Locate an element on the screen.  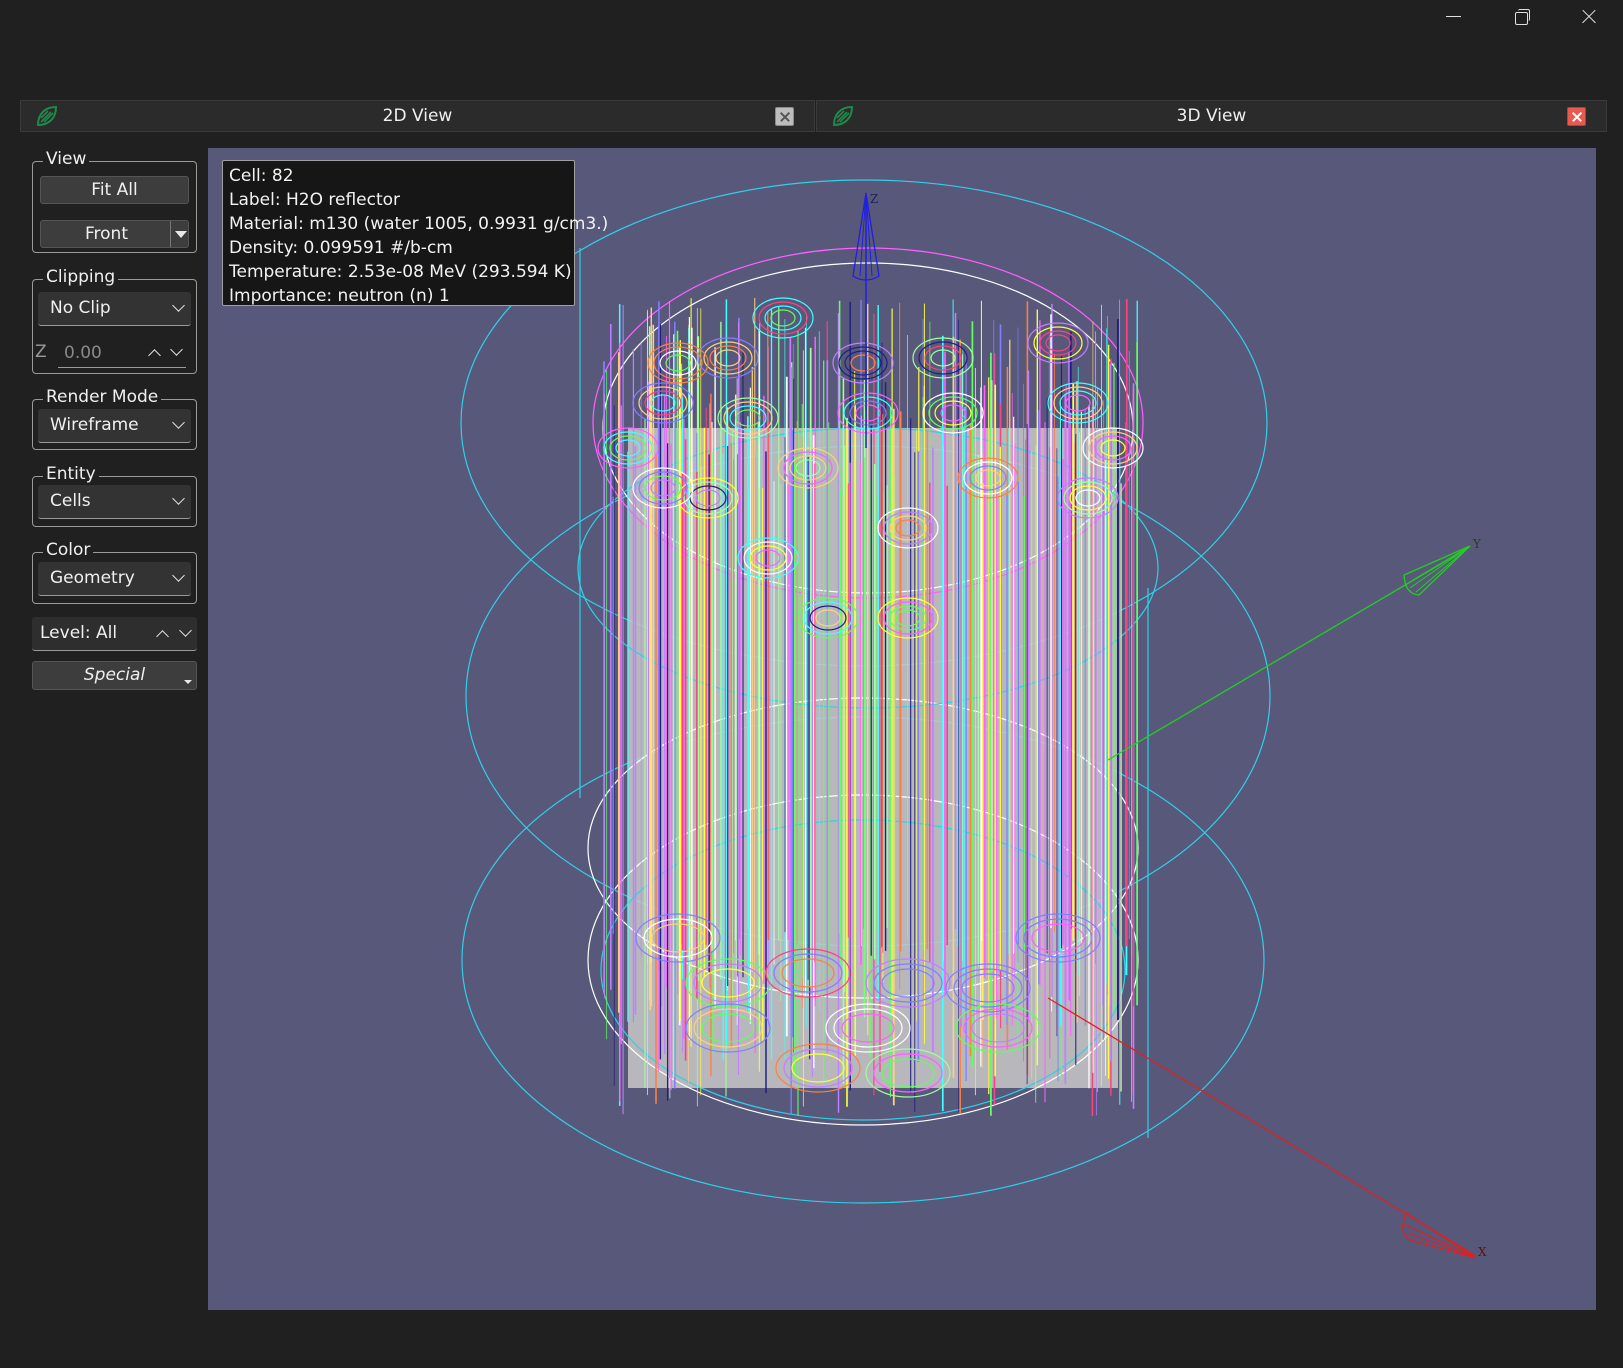
render-mode-select: Wireframe is located at coordinates (114, 426).